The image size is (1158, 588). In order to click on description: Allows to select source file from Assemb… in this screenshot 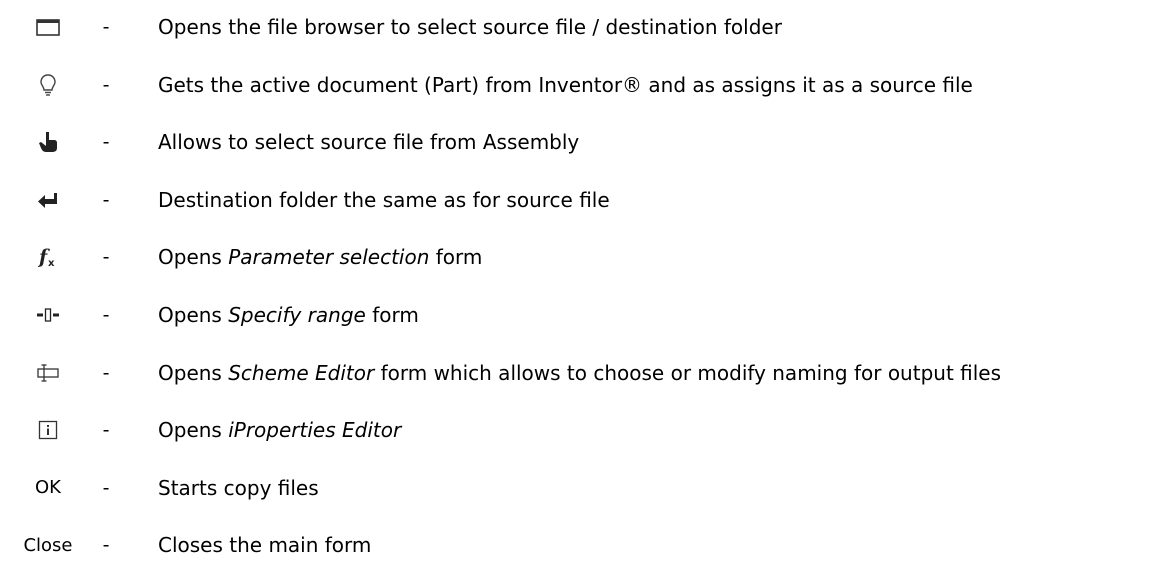, I will do `click(369, 142)`.